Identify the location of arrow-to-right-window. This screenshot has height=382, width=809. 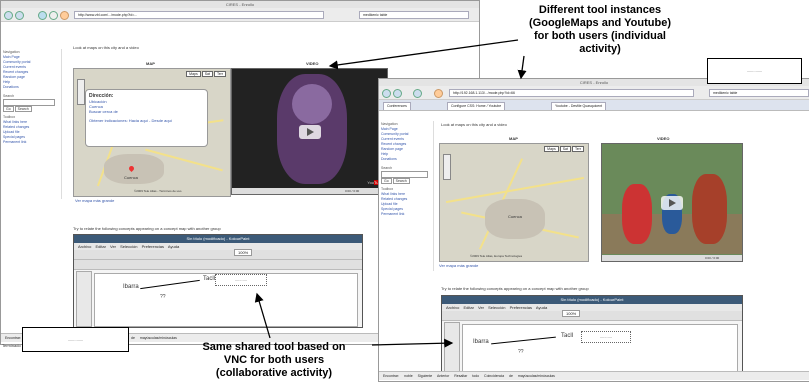
(522, 67).